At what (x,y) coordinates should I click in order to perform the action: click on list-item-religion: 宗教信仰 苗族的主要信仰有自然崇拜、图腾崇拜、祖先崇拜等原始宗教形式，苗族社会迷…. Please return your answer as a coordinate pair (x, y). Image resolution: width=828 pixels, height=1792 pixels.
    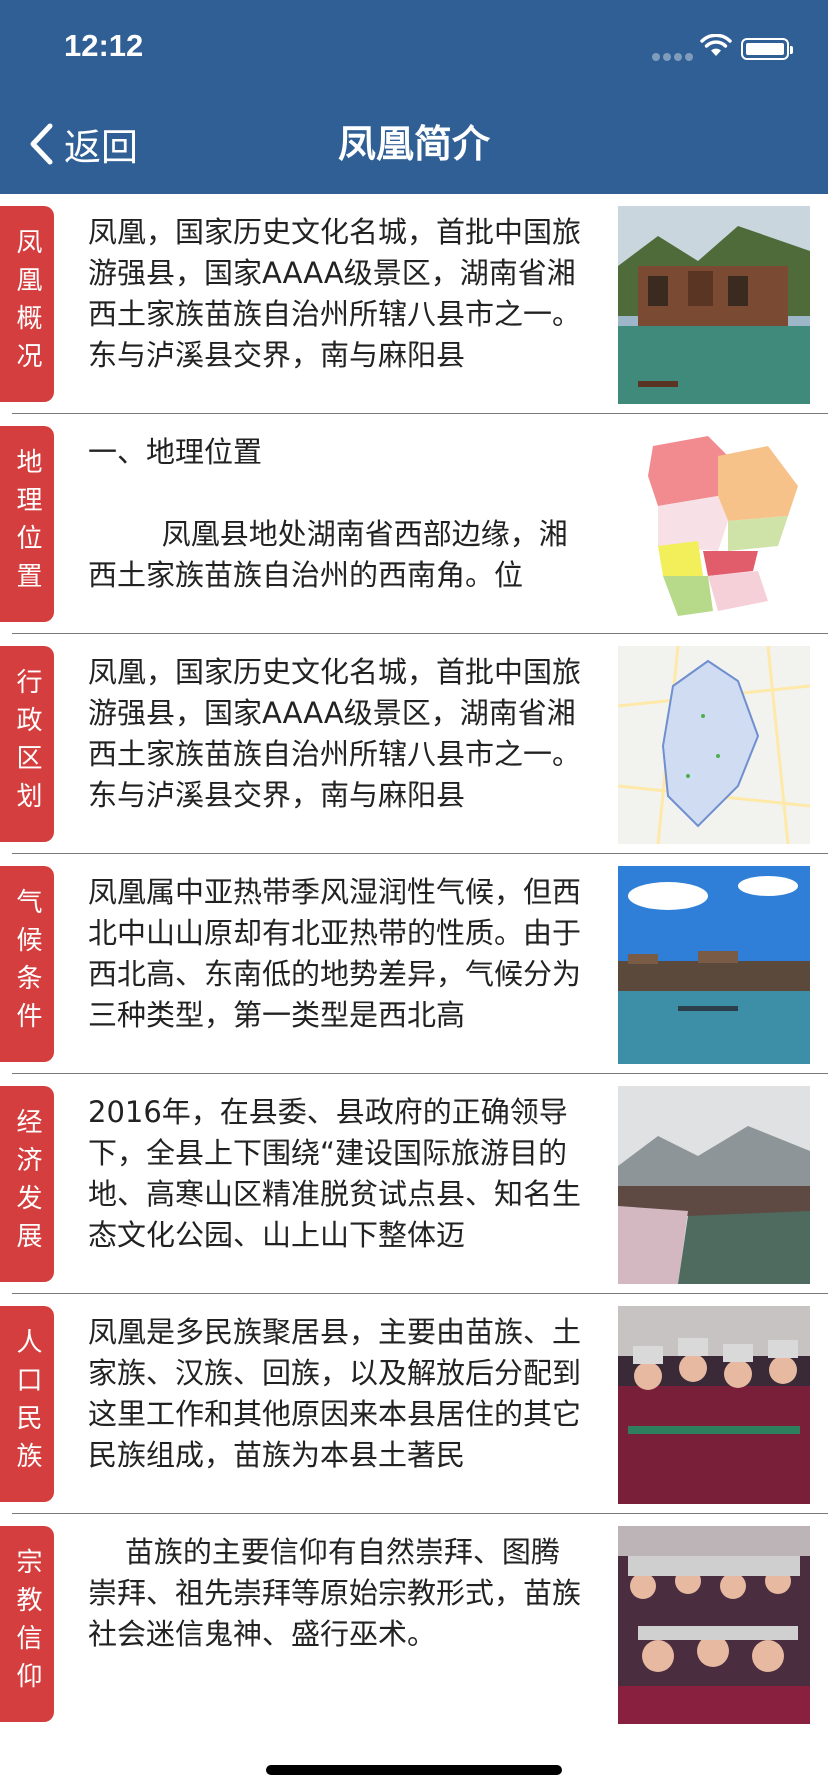
    Looking at the image, I should click on (414, 1624).